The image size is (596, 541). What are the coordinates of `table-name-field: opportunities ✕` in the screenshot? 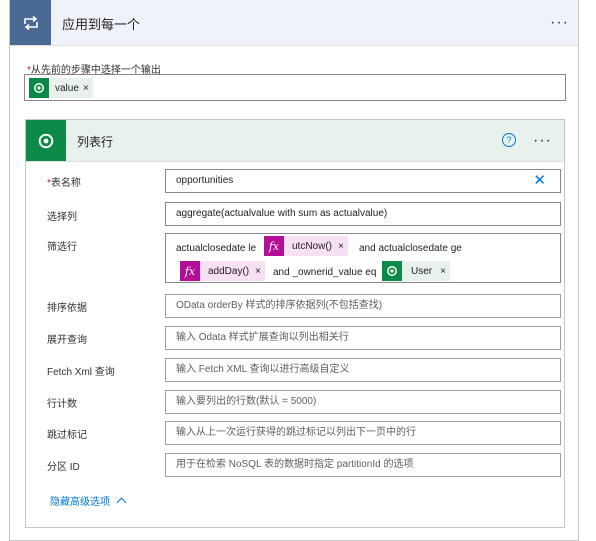 It's located at (363, 181).